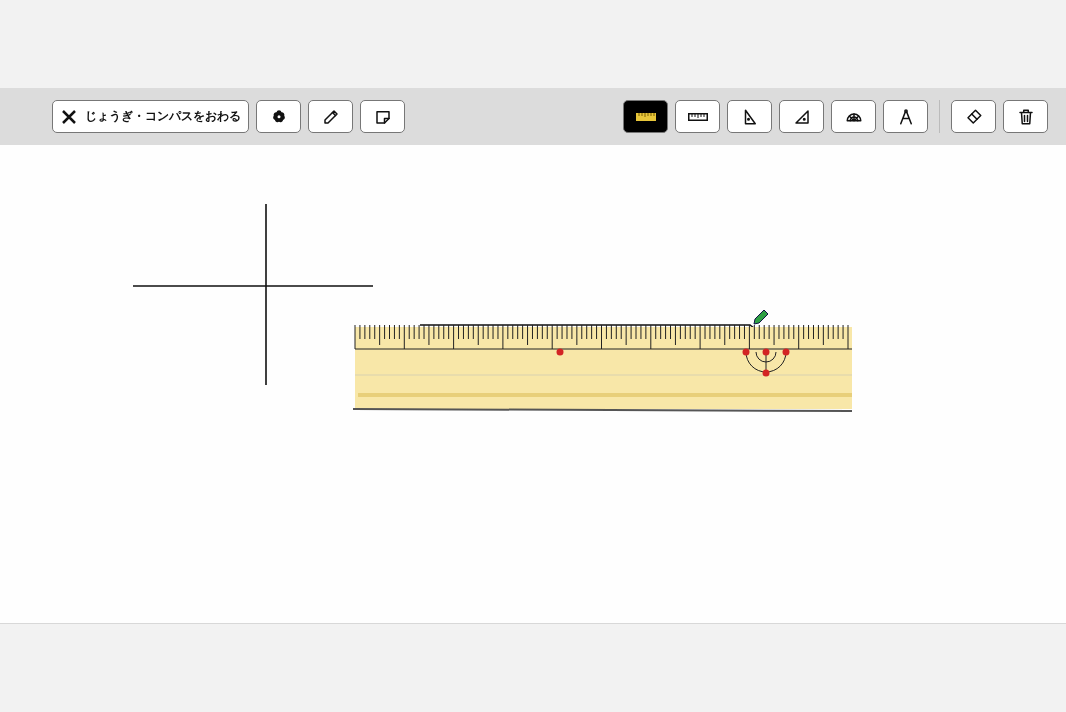  Describe the element at coordinates (853, 116) in the screenshot. I see `protractor-button` at that location.